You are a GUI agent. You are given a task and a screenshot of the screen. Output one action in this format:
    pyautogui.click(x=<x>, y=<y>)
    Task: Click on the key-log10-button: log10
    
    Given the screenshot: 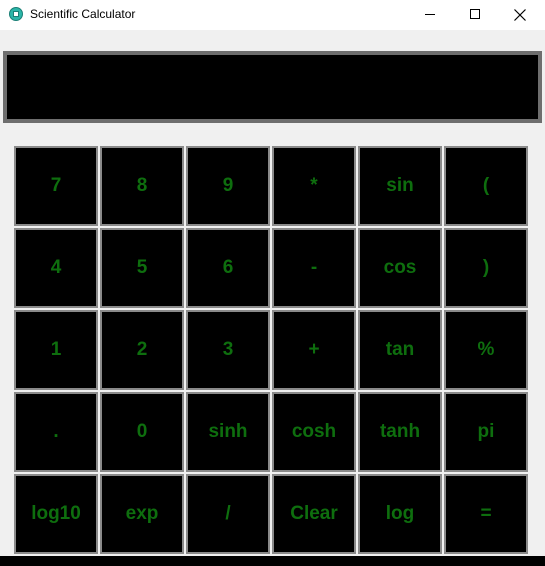 What is the action you would take?
    pyautogui.click(x=56, y=514)
    